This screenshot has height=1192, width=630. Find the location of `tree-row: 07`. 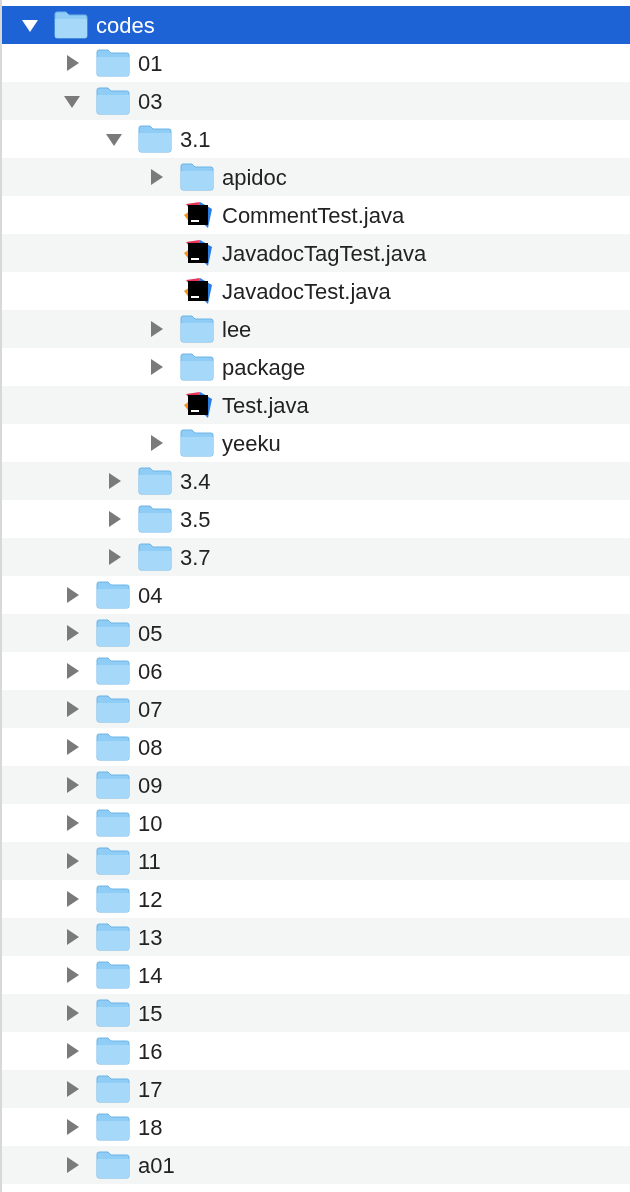

tree-row: 07 is located at coordinates (316, 709).